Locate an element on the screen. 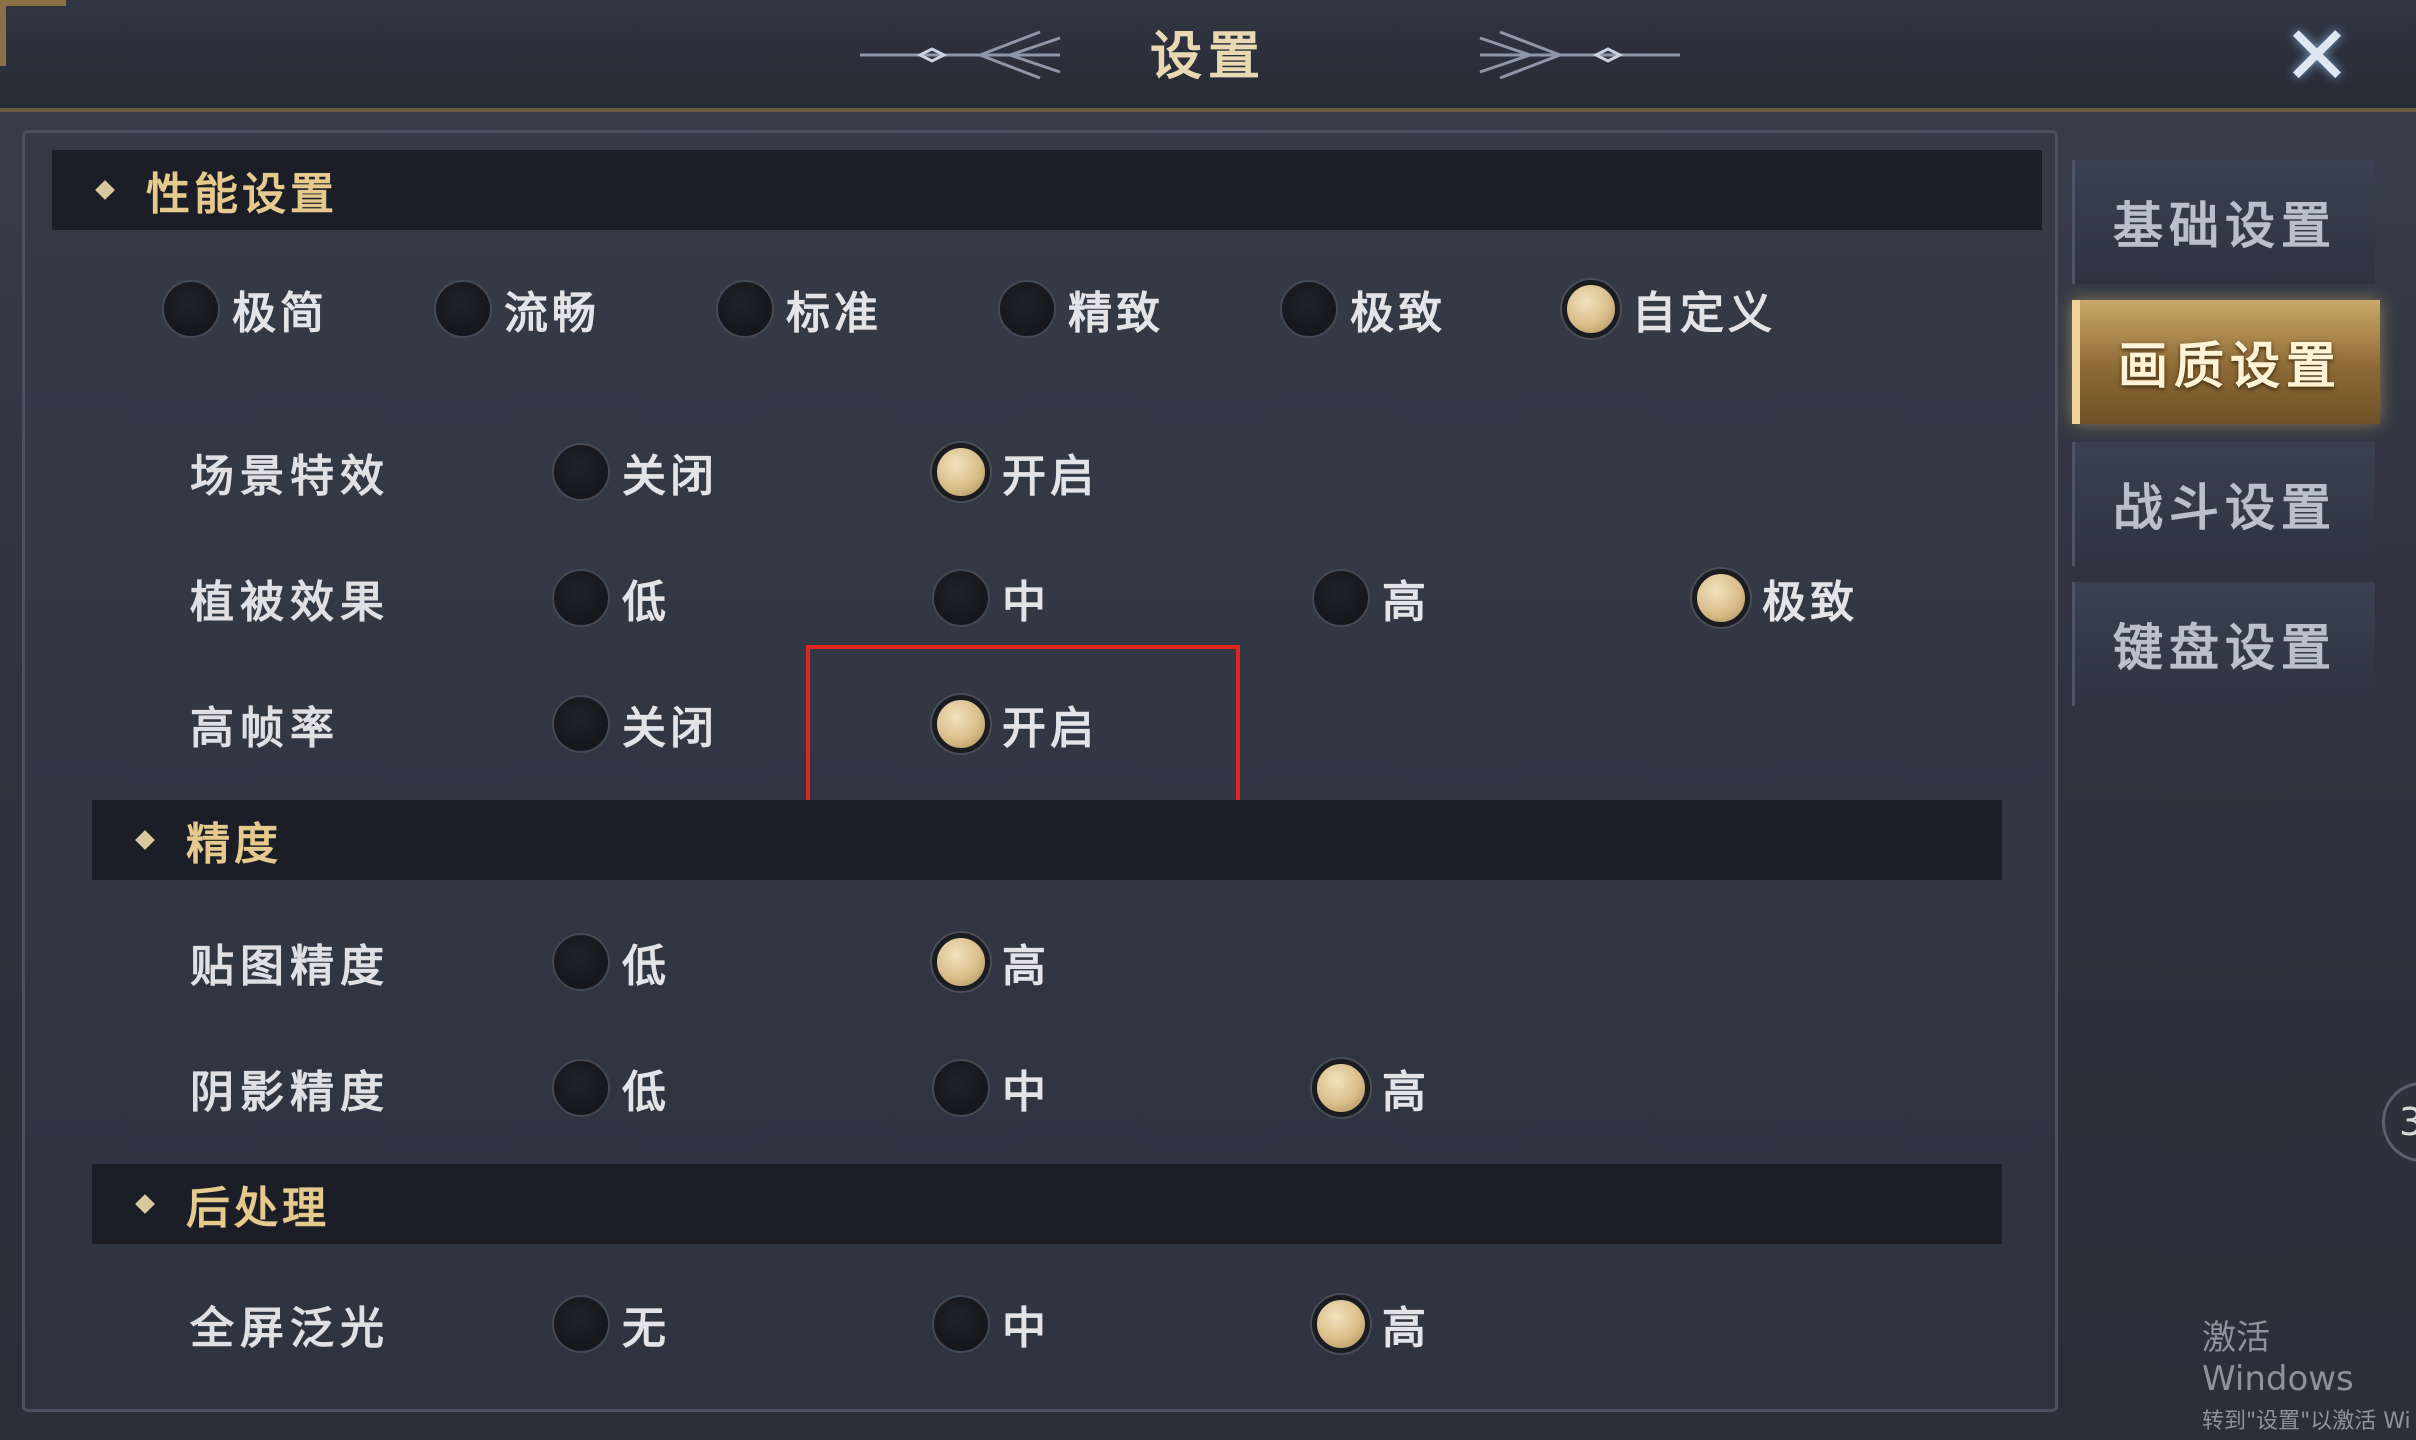  preset-option-ultra: 极致 is located at coordinates (1363, 309).